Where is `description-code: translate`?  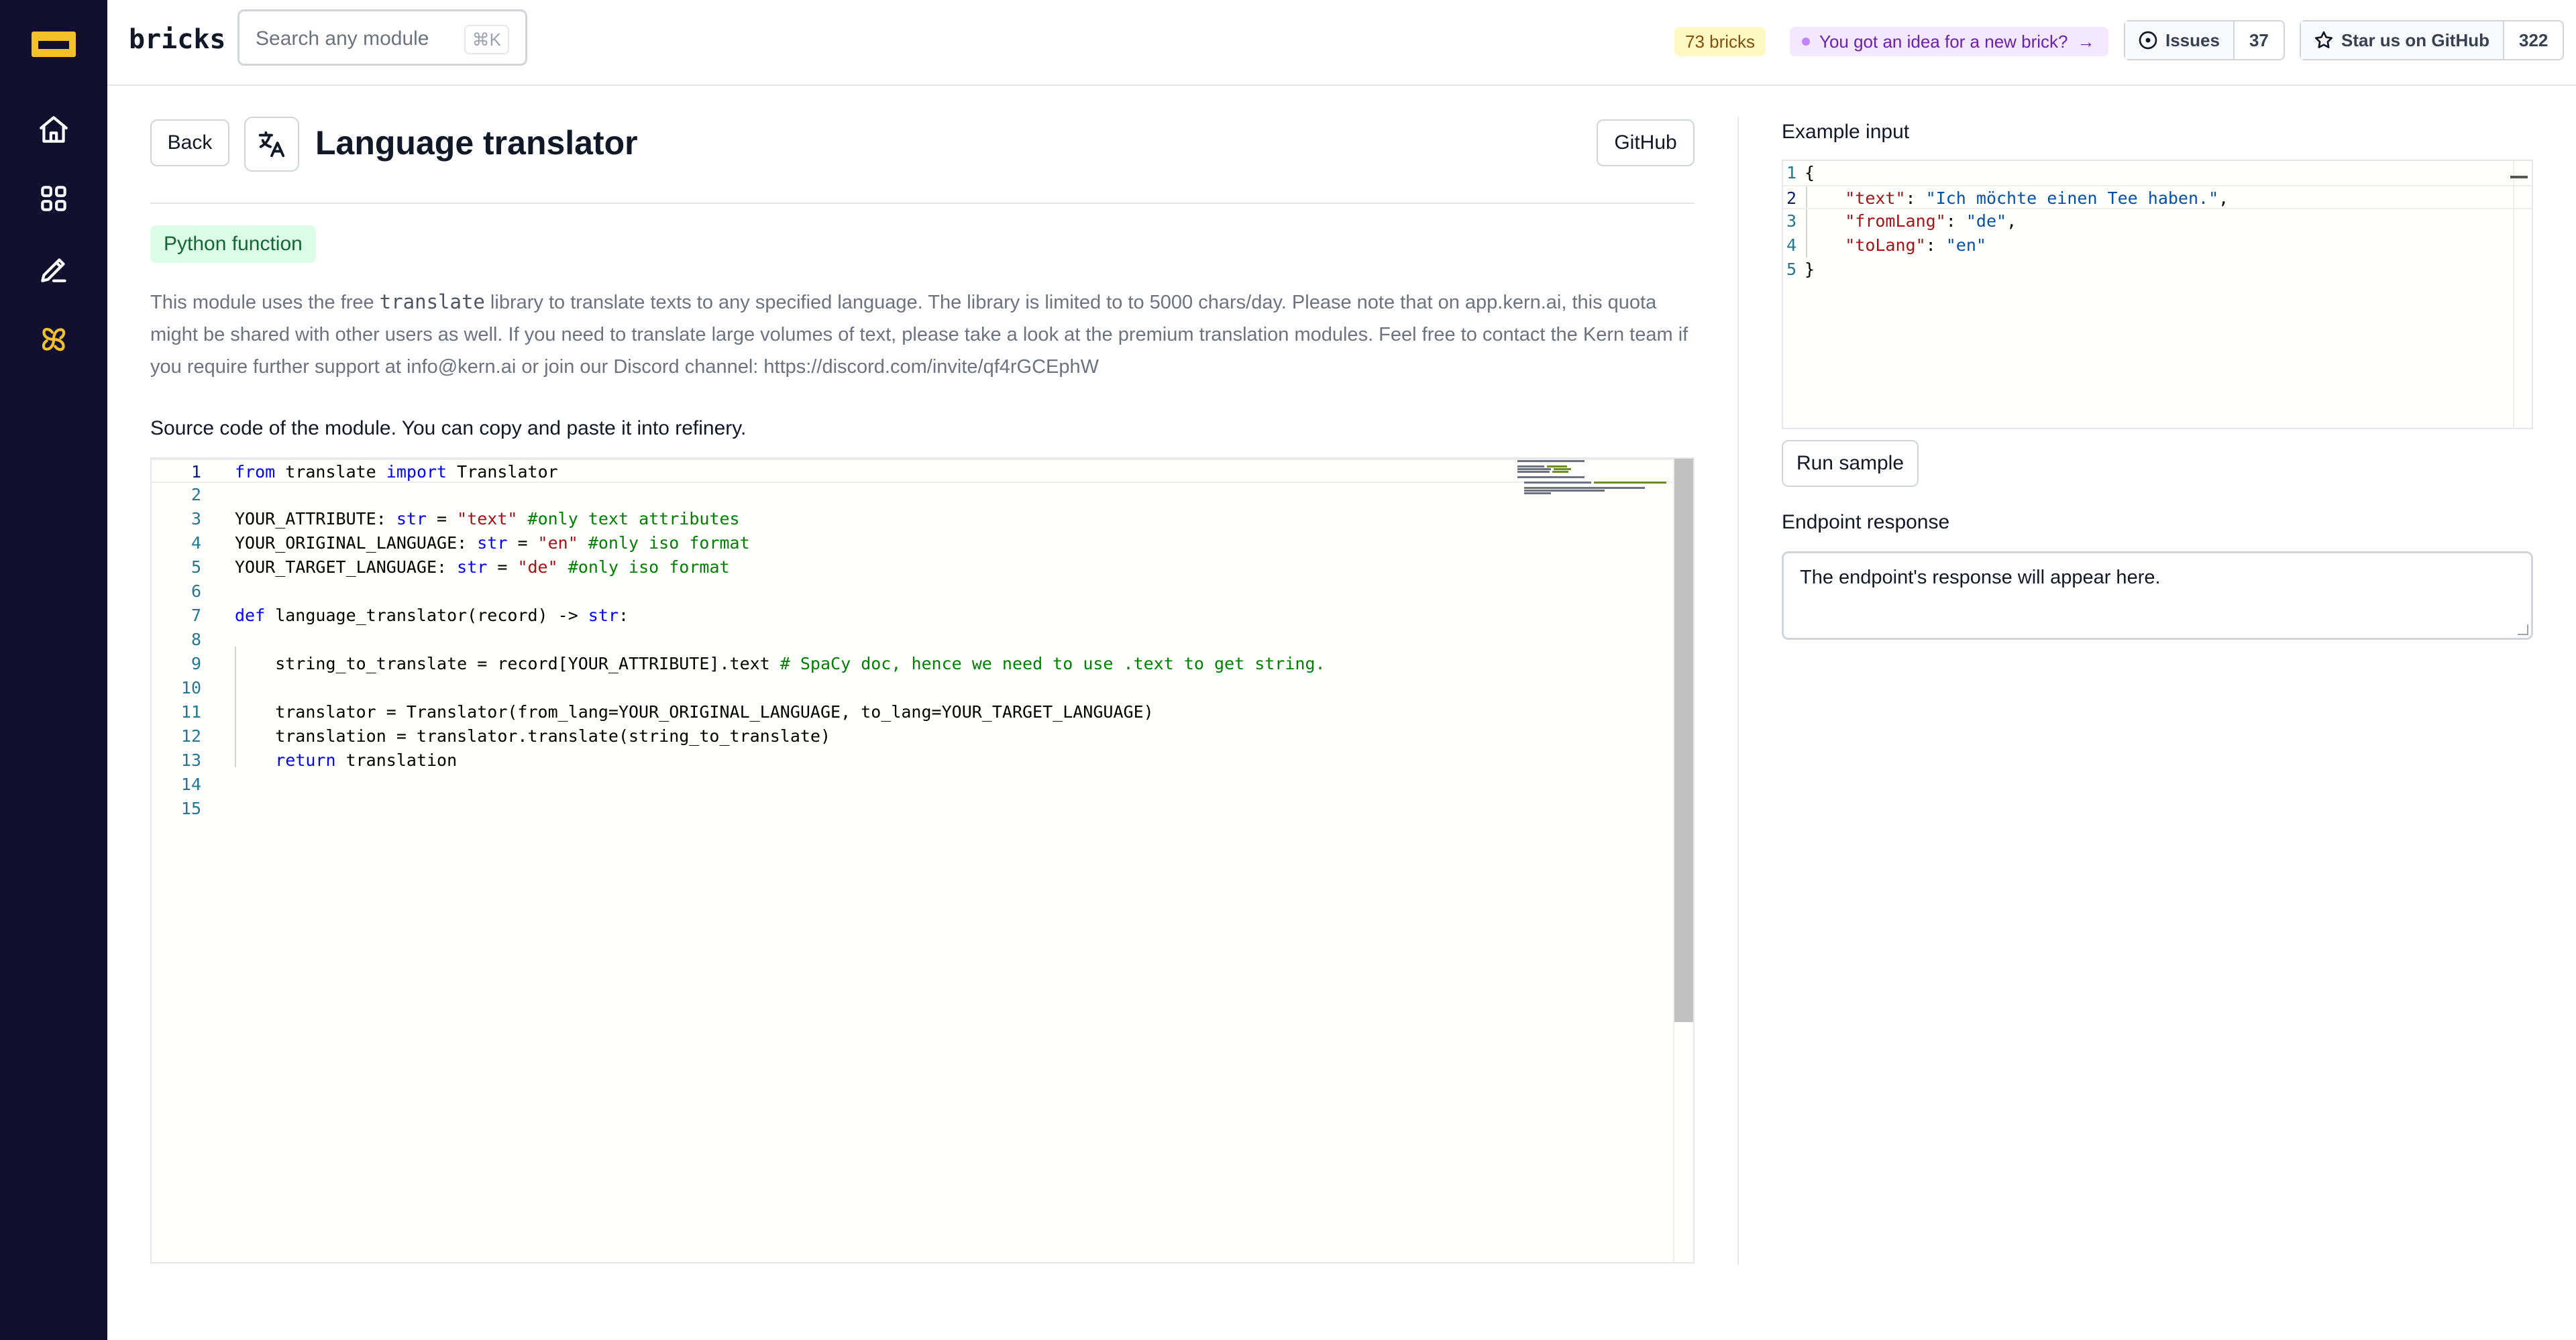
description-code: translate is located at coordinates (432, 301).